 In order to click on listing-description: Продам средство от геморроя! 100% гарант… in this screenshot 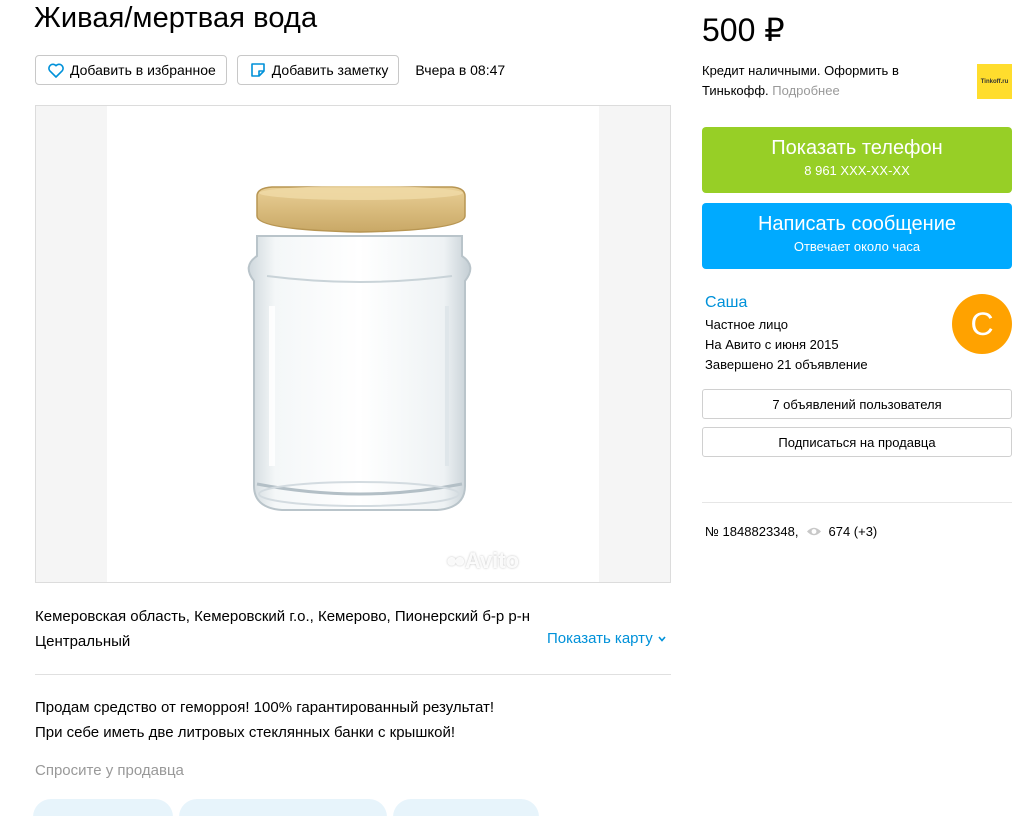, I will do `click(264, 720)`.